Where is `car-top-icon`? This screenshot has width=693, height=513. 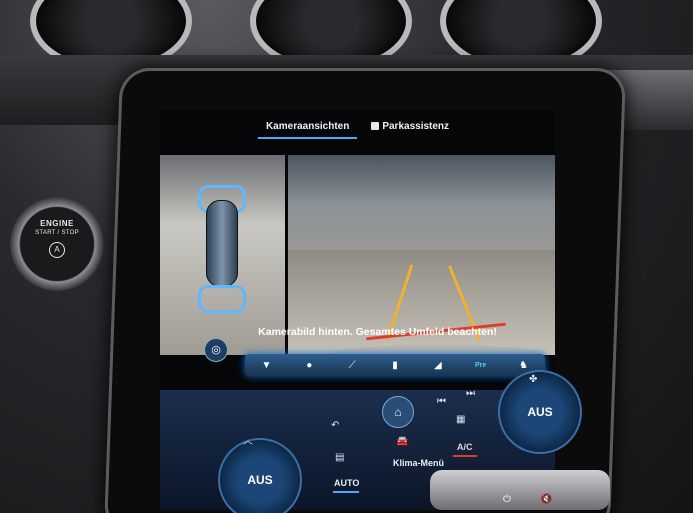
car-top-icon is located at coordinates (222, 243).